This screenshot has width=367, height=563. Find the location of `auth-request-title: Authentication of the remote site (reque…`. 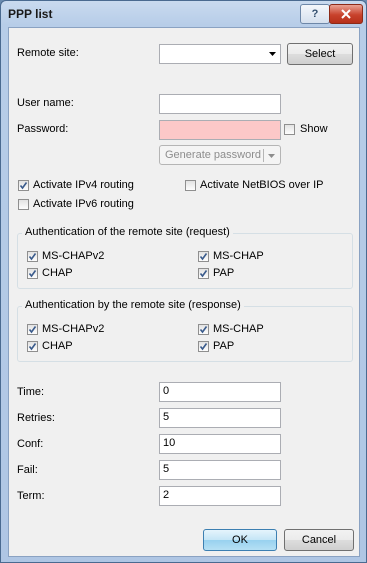

auth-request-title: Authentication of the remote site (reque… is located at coordinates (127, 232).